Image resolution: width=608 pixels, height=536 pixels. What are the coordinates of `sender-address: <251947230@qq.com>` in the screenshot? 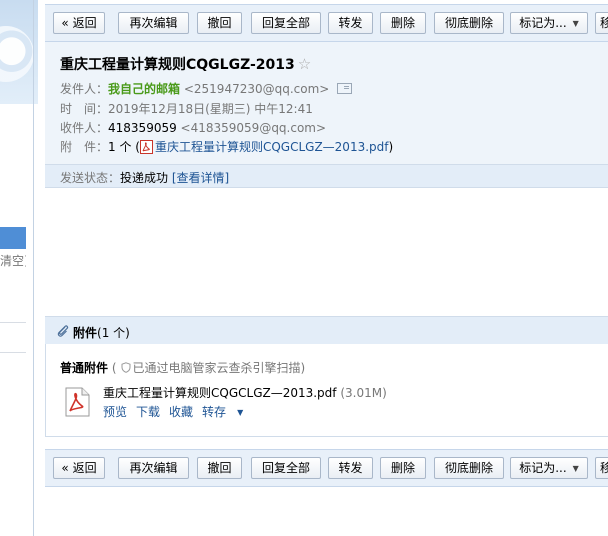 It's located at (255, 89).